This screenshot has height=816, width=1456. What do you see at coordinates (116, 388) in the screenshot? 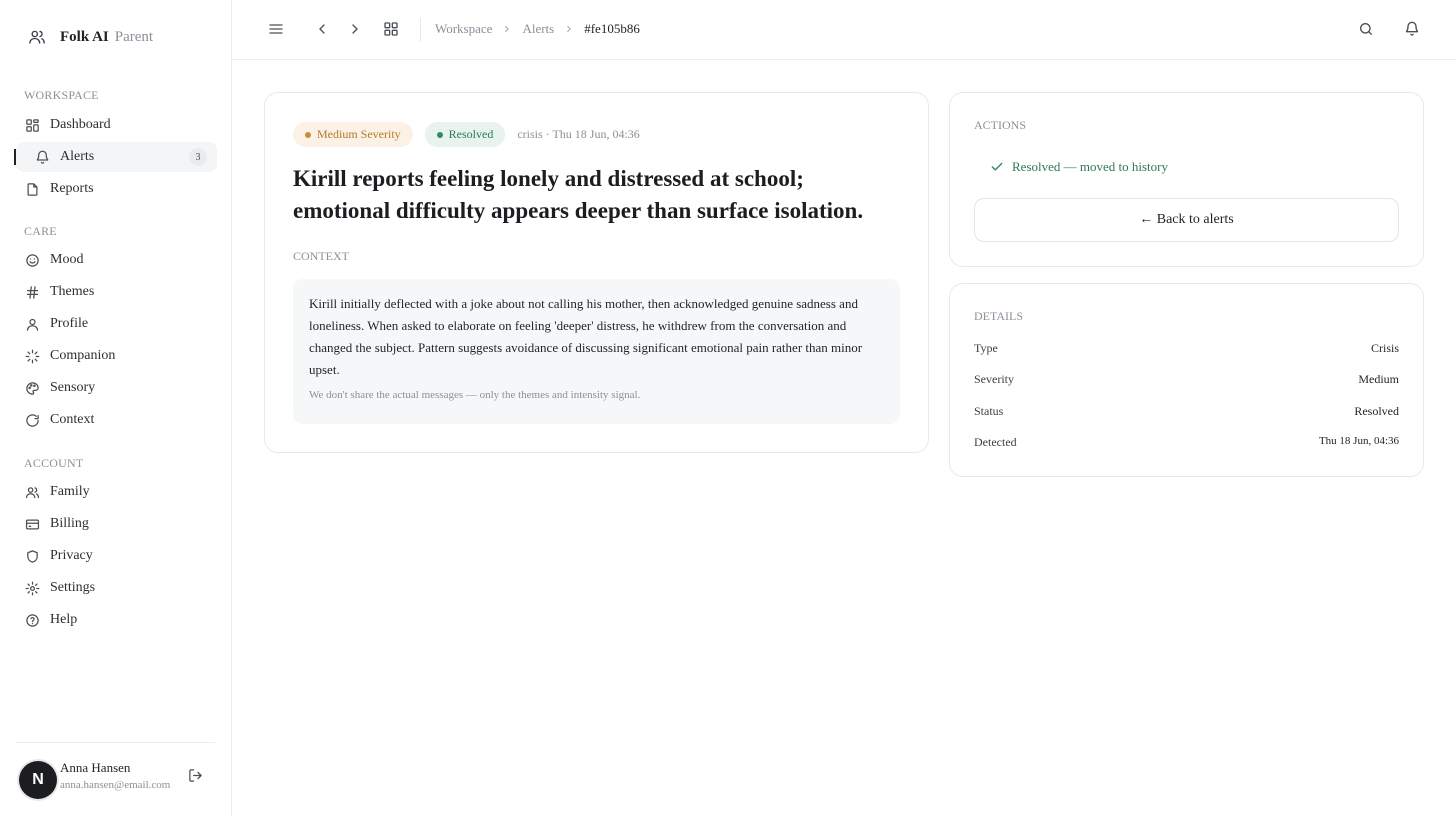
I see `sidebar-item-sensory: Sensory` at bounding box center [116, 388].